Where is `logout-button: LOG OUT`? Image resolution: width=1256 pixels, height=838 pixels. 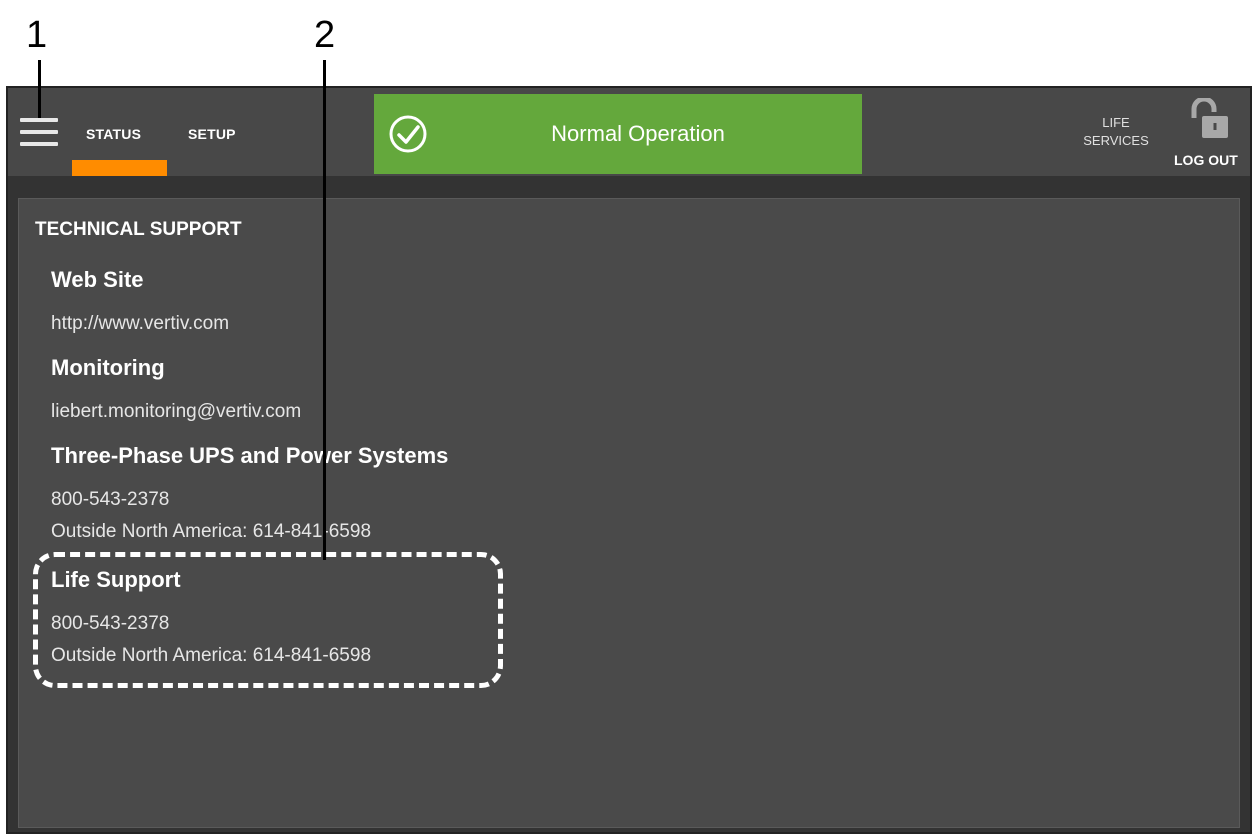 logout-button: LOG OUT is located at coordinates (1206, 160).